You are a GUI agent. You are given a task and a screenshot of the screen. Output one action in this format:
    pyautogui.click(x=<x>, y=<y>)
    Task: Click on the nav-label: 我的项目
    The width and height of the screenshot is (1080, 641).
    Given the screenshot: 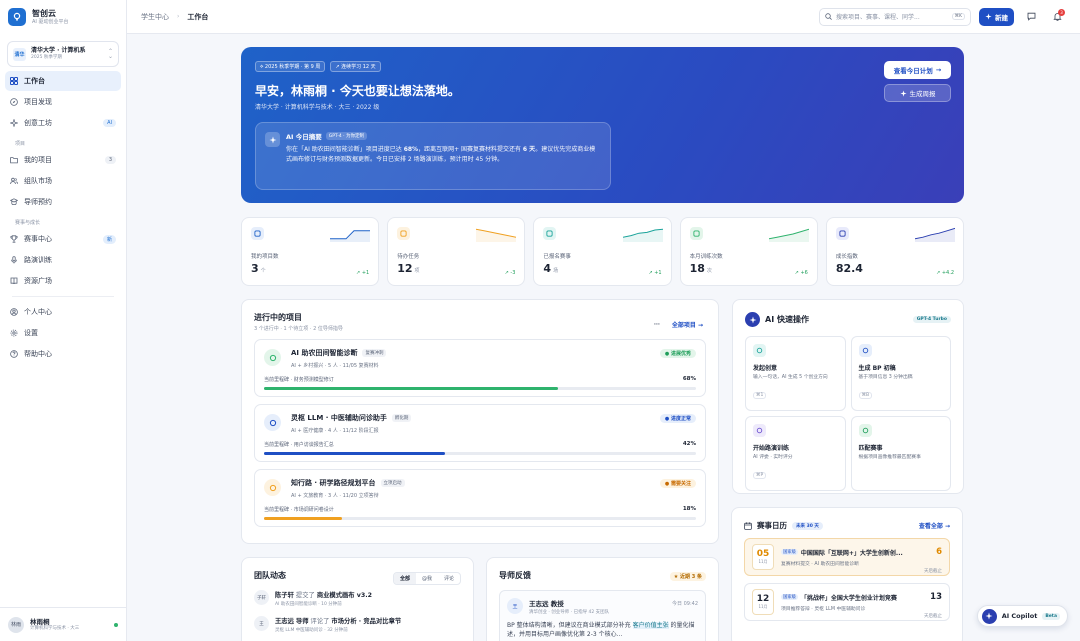 What is the action you would take?
    pyautogui.click(x=38, y=160)
    